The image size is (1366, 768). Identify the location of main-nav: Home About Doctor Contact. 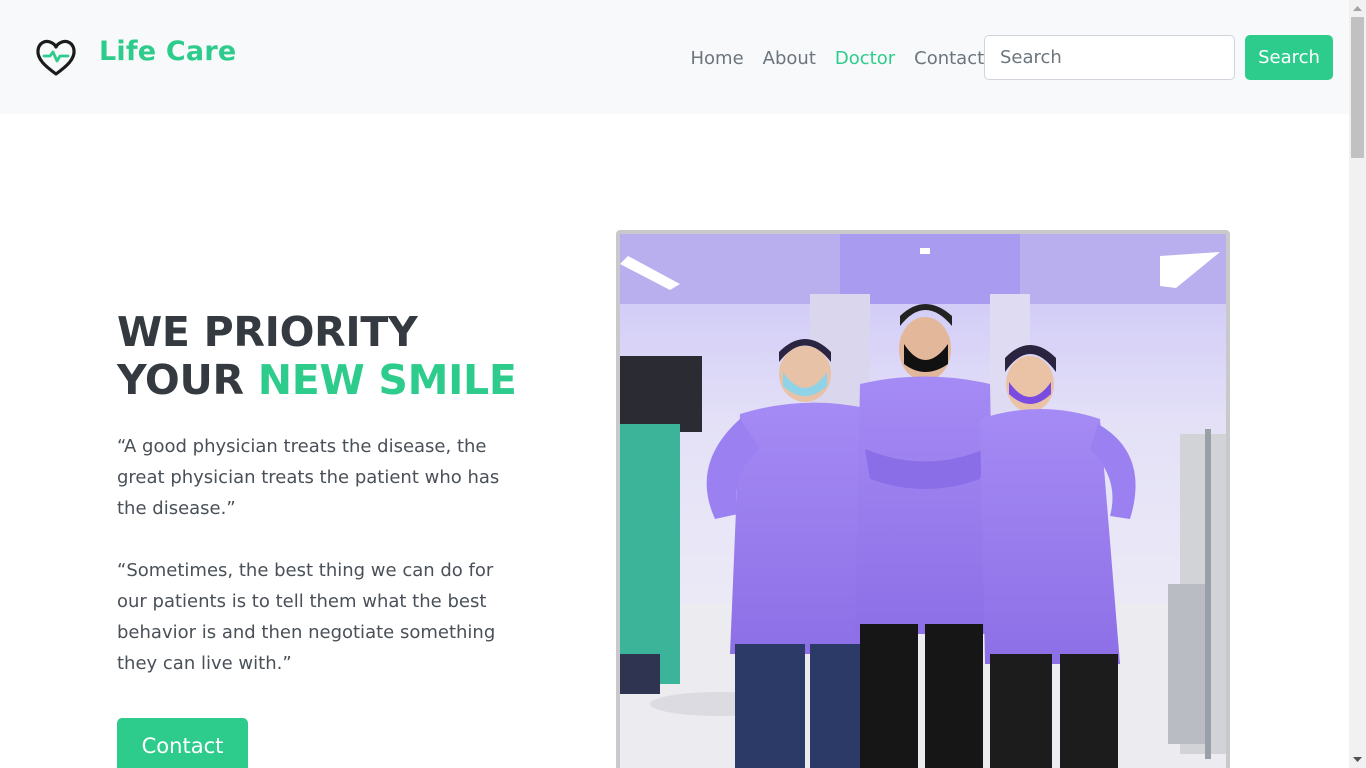
(837, 59).